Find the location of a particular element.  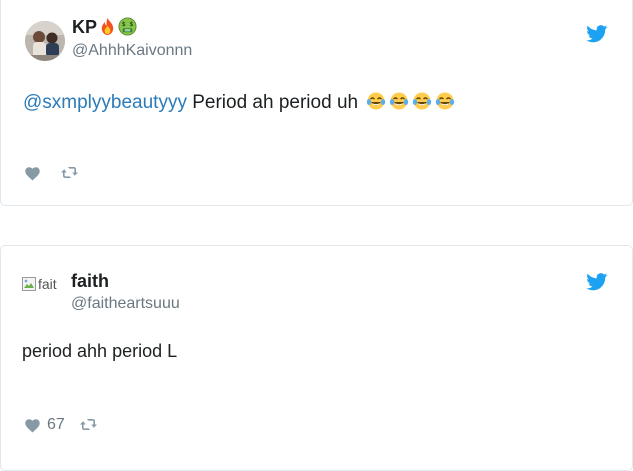

display-name-text: KP is located at coordinates (85, 27).